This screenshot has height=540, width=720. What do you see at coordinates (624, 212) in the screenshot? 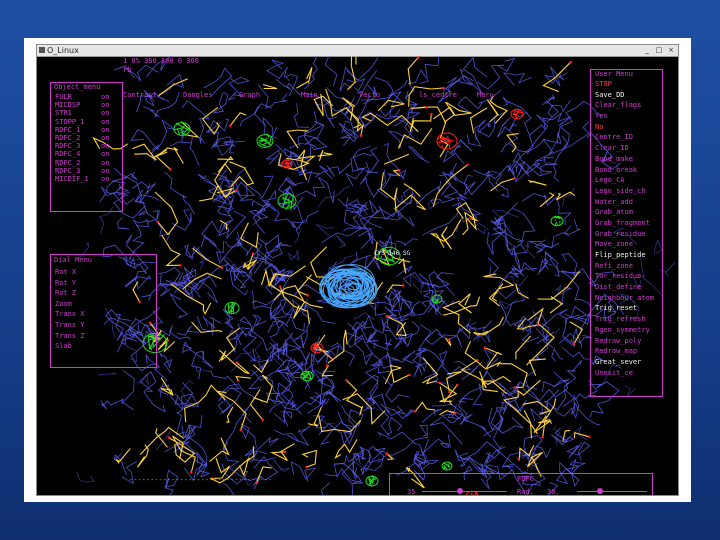
I see `user-menu-item: Grab_atom` at bounding box center [624, 212].